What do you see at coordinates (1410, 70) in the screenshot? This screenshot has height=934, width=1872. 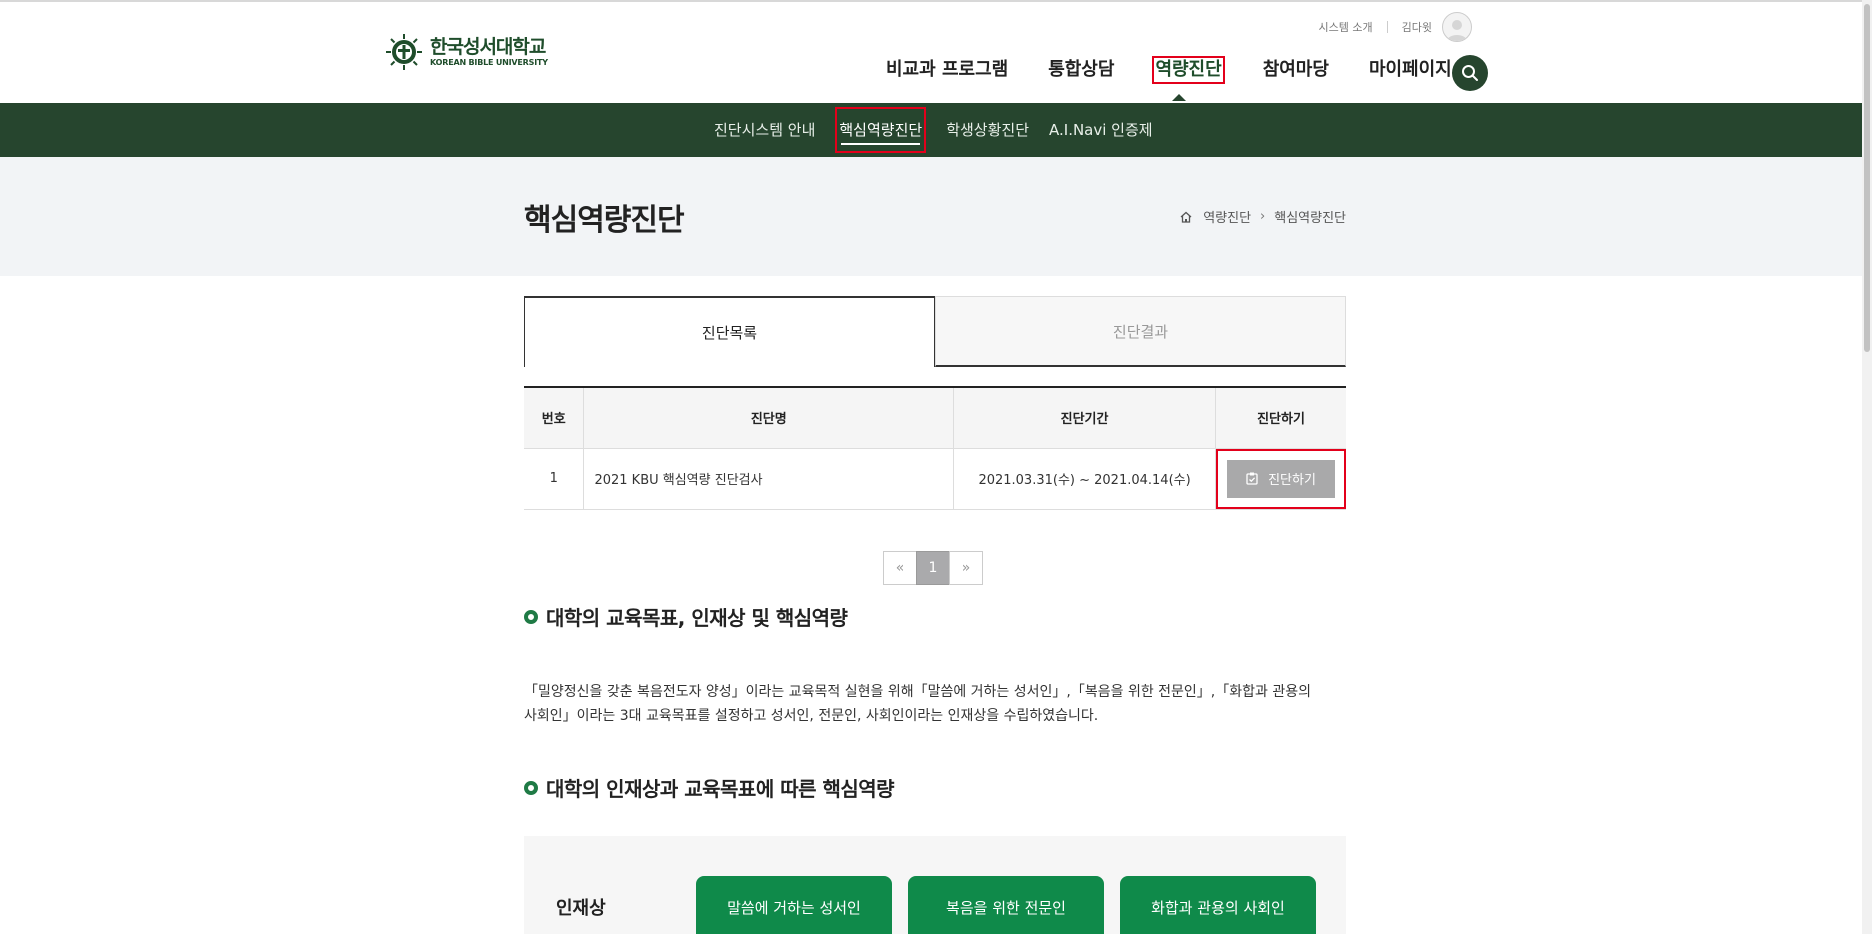 I see `gnb-item-mypage: 마이페이지` at bounding box center [1410, 70].